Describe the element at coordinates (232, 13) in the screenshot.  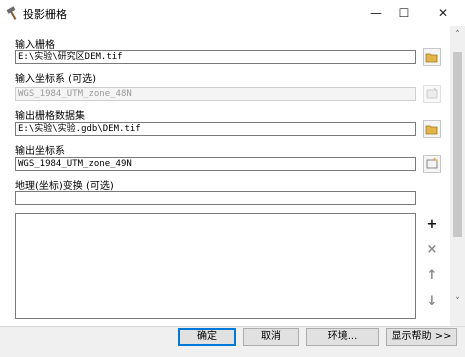
I see `title-bar: 投影栅格 — ☐ ✕` at that location.